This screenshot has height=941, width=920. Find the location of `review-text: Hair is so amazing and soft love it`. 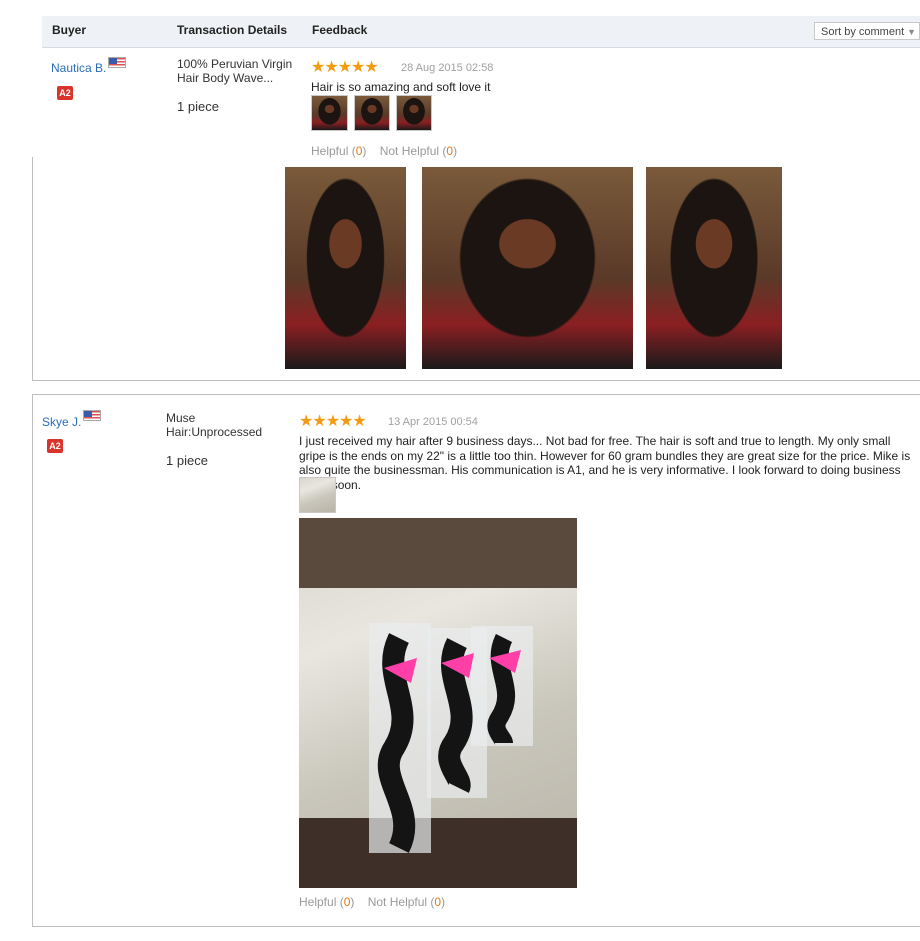

review-text: Hair is so amazing and soft love it is located at coordinates (401, 87).